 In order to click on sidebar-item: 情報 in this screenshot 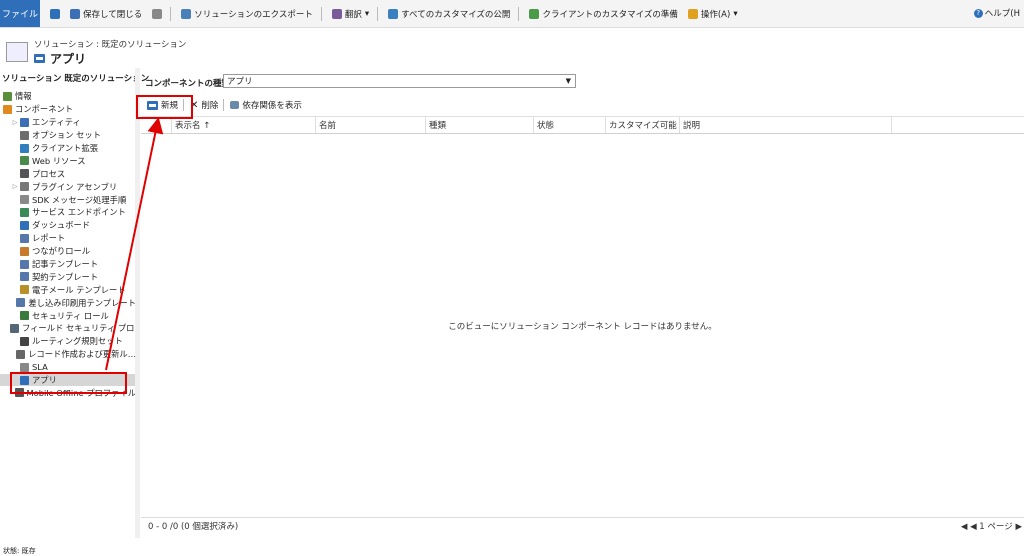, I will do `click(68, 96)`.